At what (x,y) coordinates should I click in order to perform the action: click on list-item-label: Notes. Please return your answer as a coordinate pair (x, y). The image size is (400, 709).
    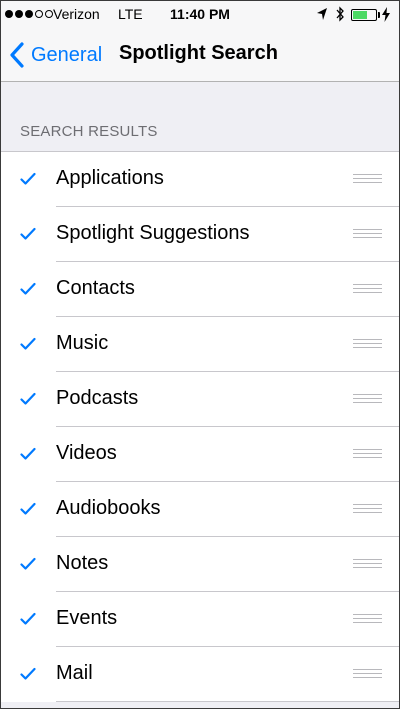
    Looking at the image, I should click on (82, 563).